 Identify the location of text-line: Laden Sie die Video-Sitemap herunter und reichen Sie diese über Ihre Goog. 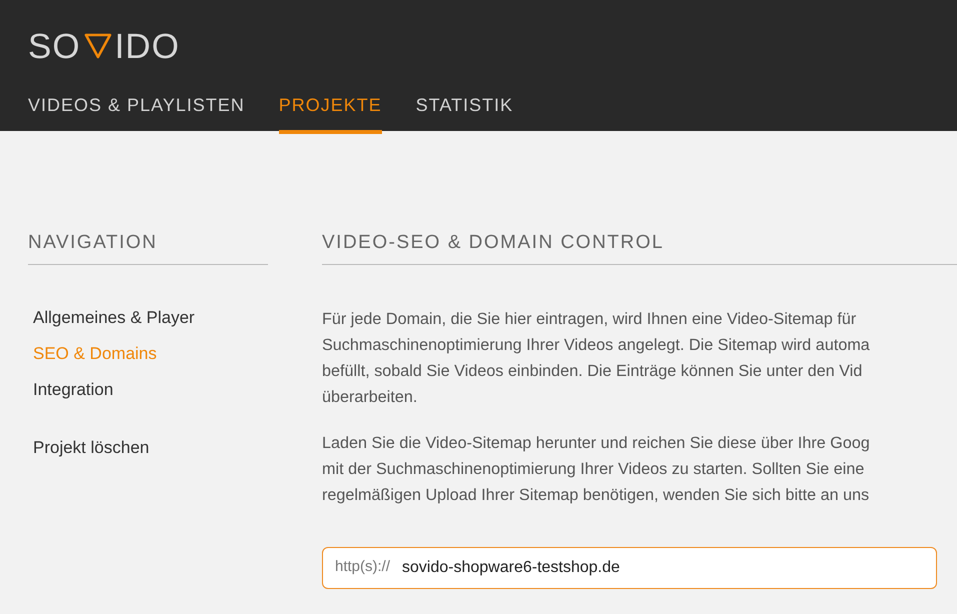
(596, 443).